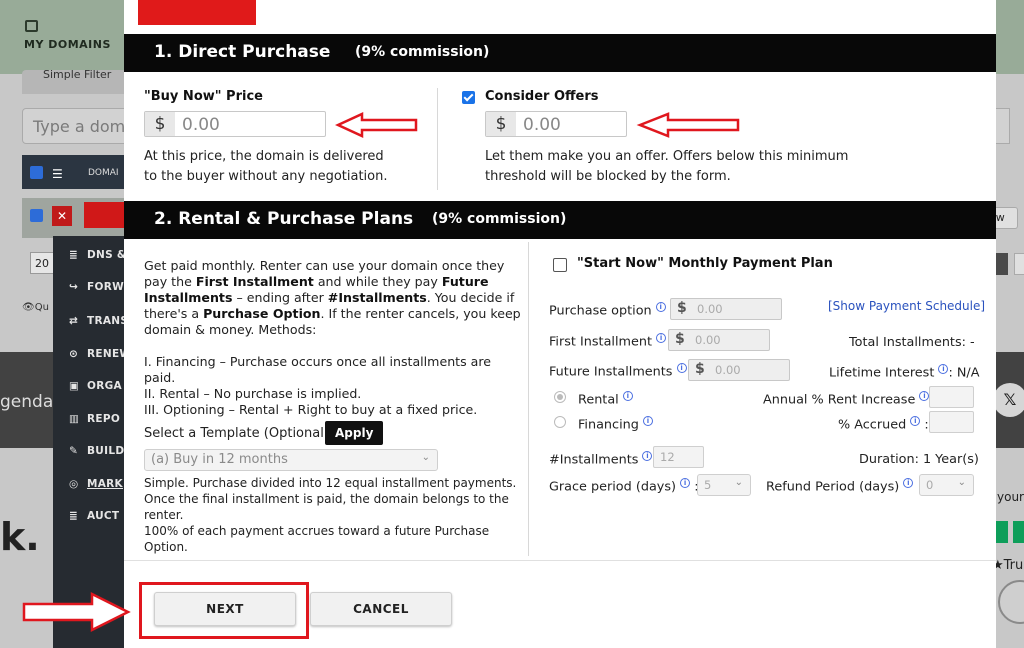 This screenshot has width=1024, height=648. I want to click on quick-view-link: 👁Qu, so click(35, 307).